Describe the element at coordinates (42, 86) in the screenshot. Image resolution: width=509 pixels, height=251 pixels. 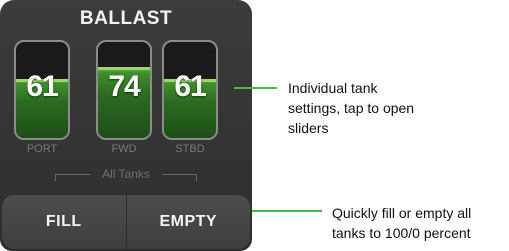
I see `tank-port-value: 61` at that location.